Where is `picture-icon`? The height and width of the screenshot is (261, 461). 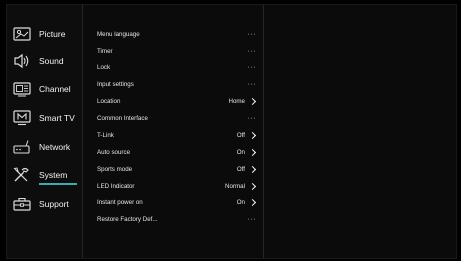
picture-icon is located at coordinates (22, 34).